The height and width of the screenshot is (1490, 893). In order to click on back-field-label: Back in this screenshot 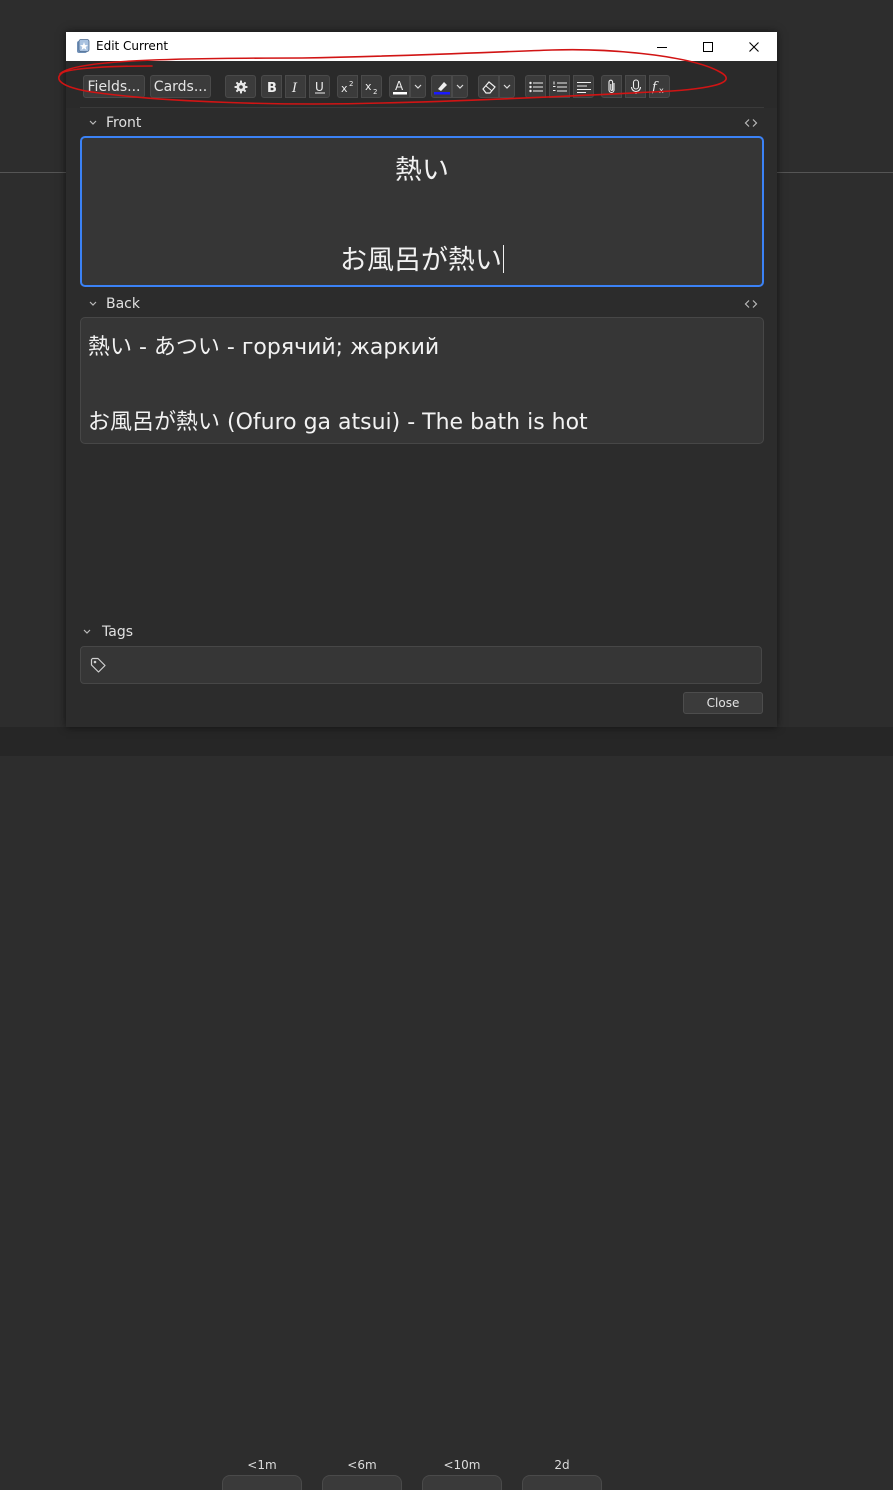, I will do `click(123, 304)`.